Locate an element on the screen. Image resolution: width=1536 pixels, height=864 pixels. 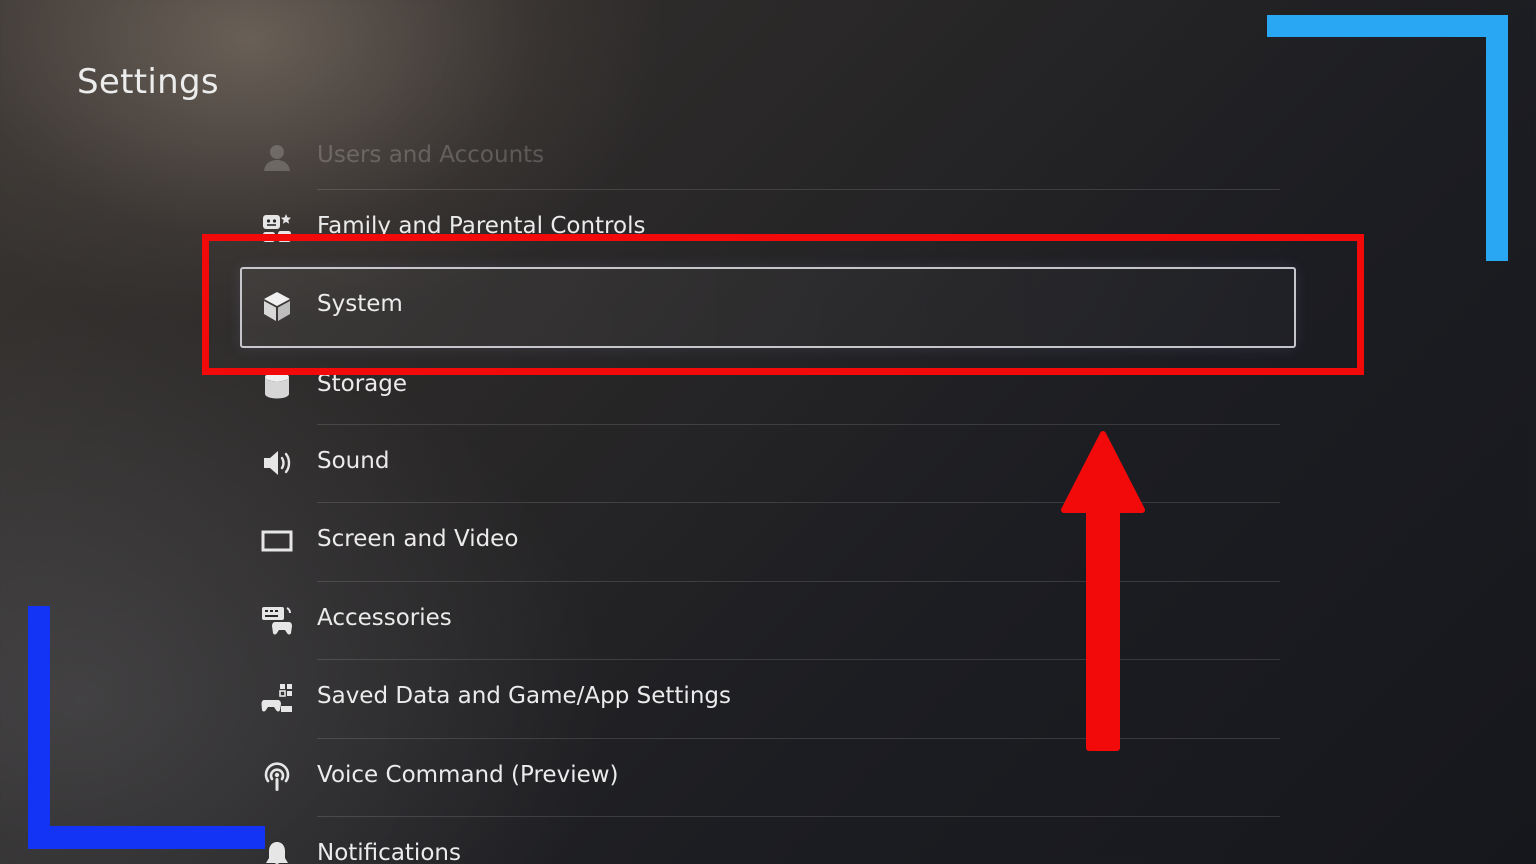
menu-item-label: Sound is located at coordinates (353, 461).